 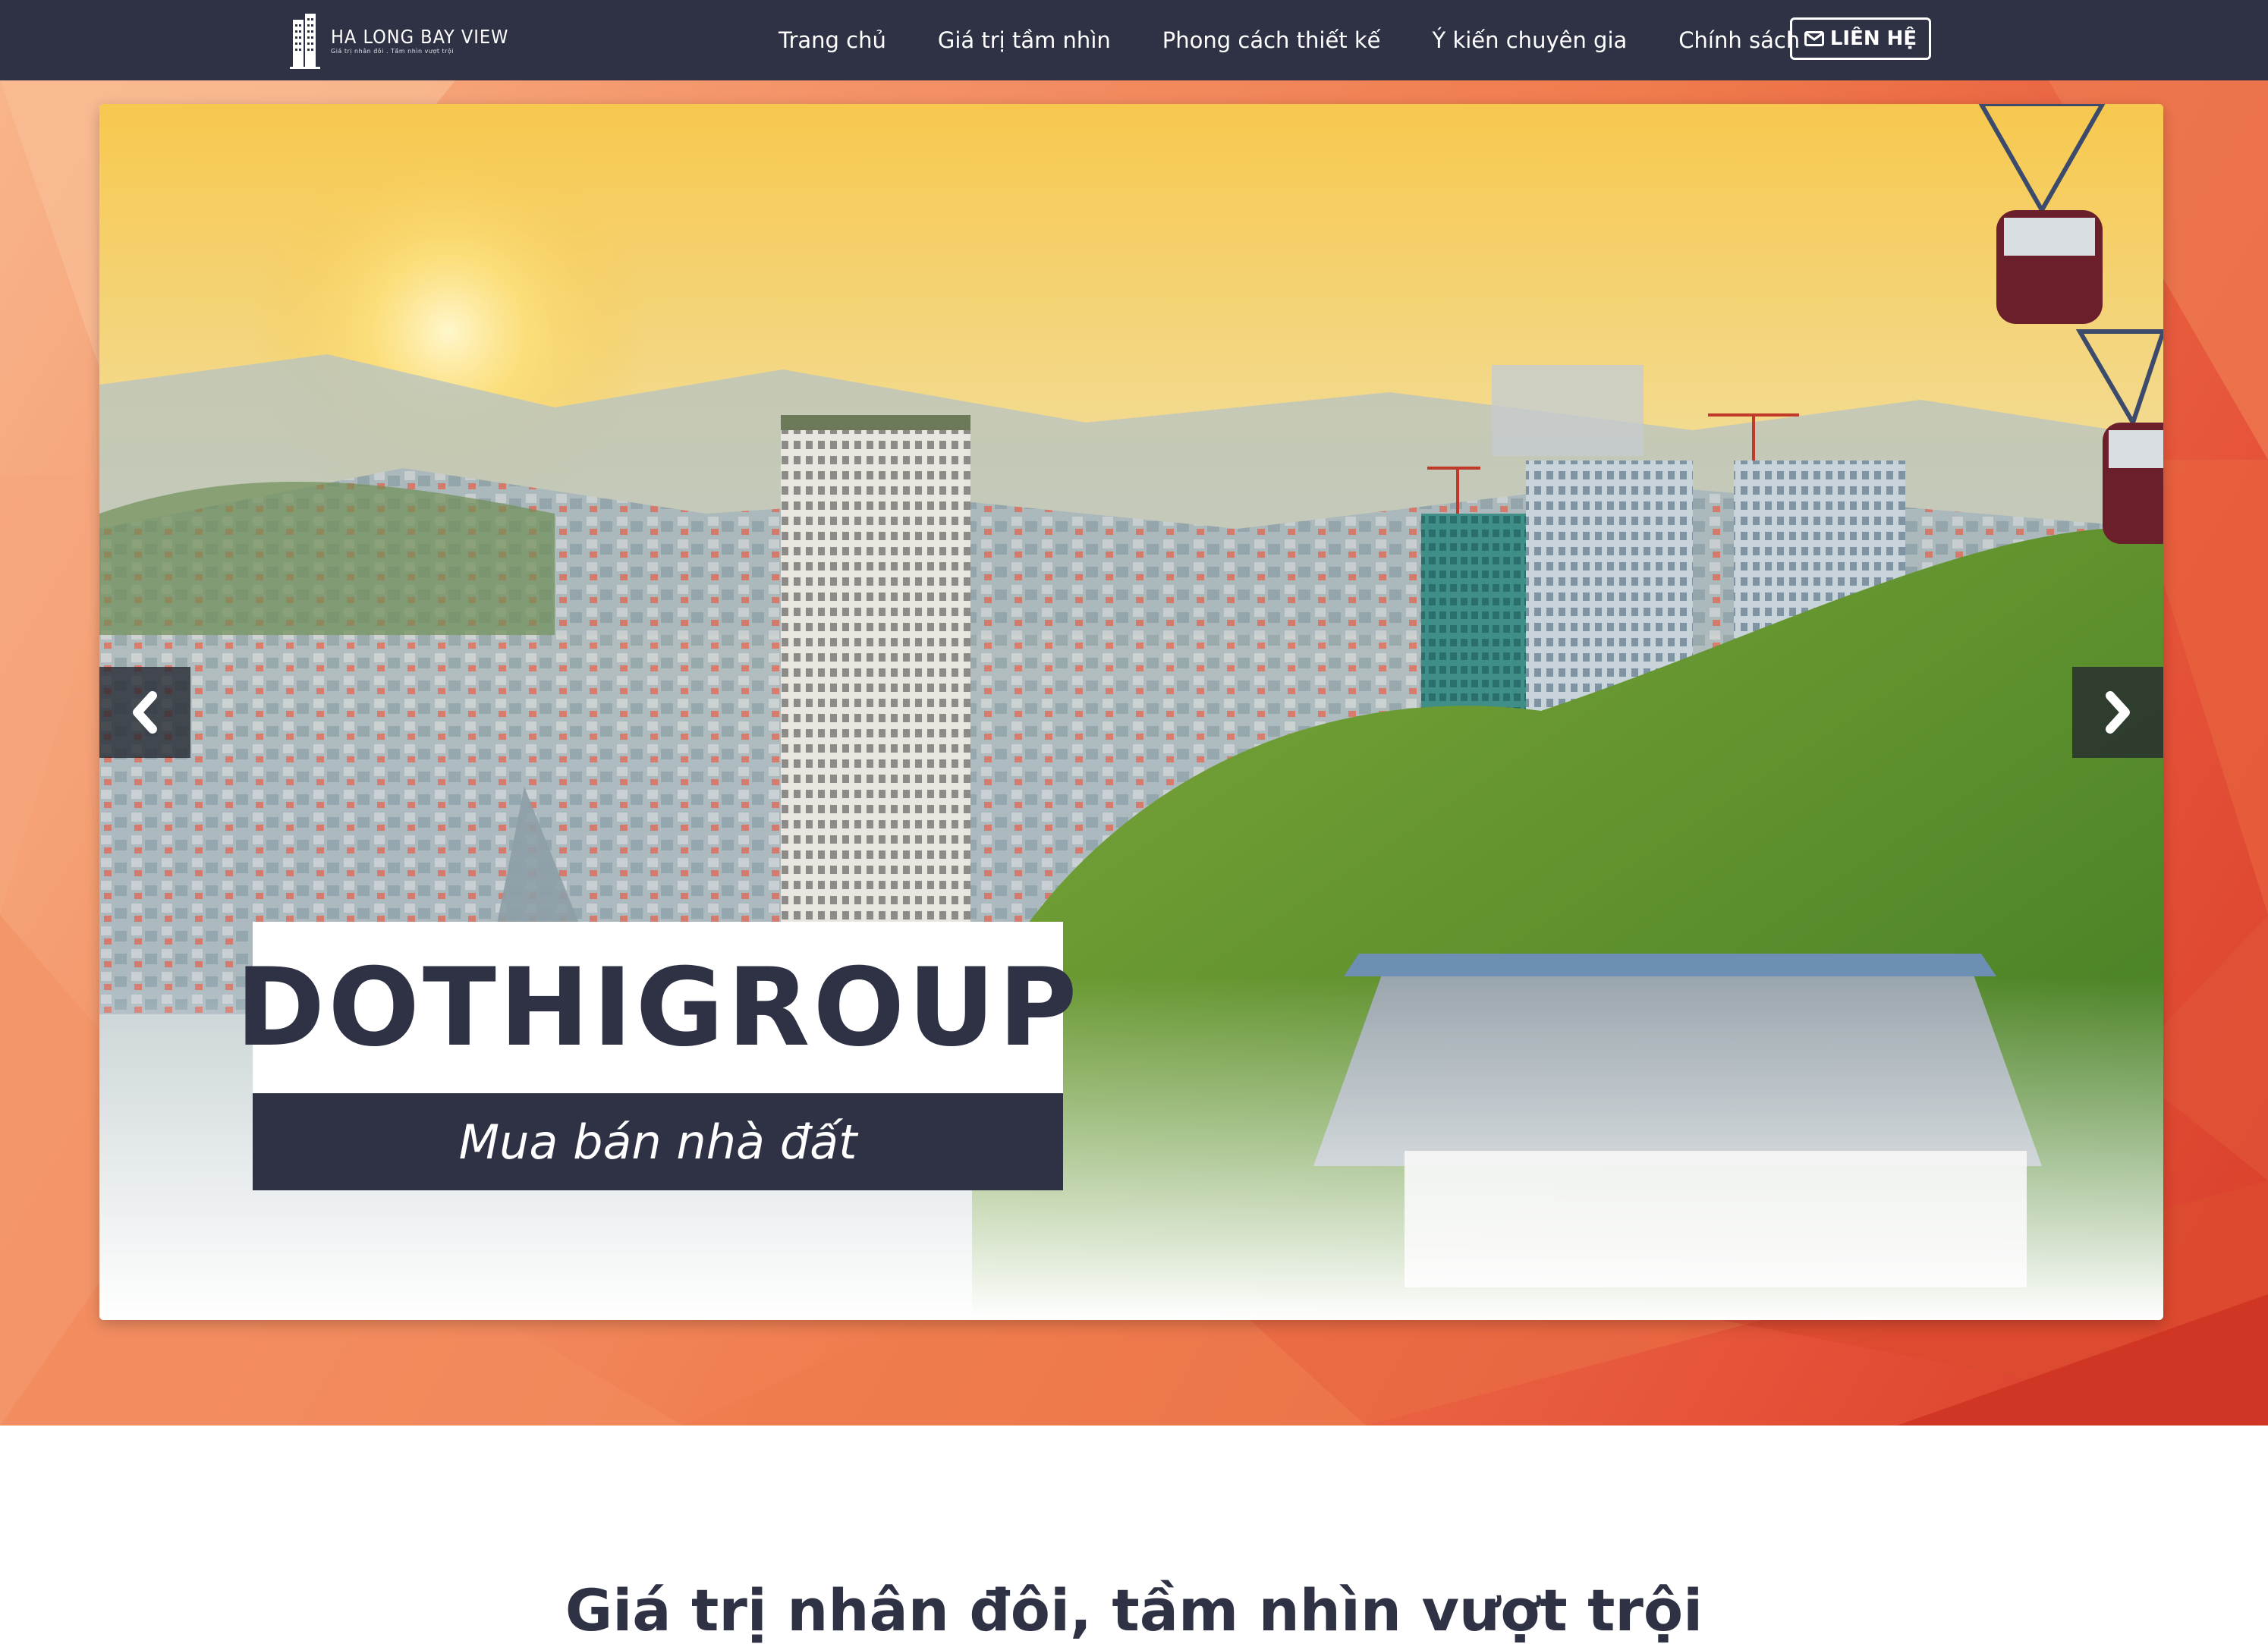 I want to click on chevron-right-icon, so click(x=2118, y=712).